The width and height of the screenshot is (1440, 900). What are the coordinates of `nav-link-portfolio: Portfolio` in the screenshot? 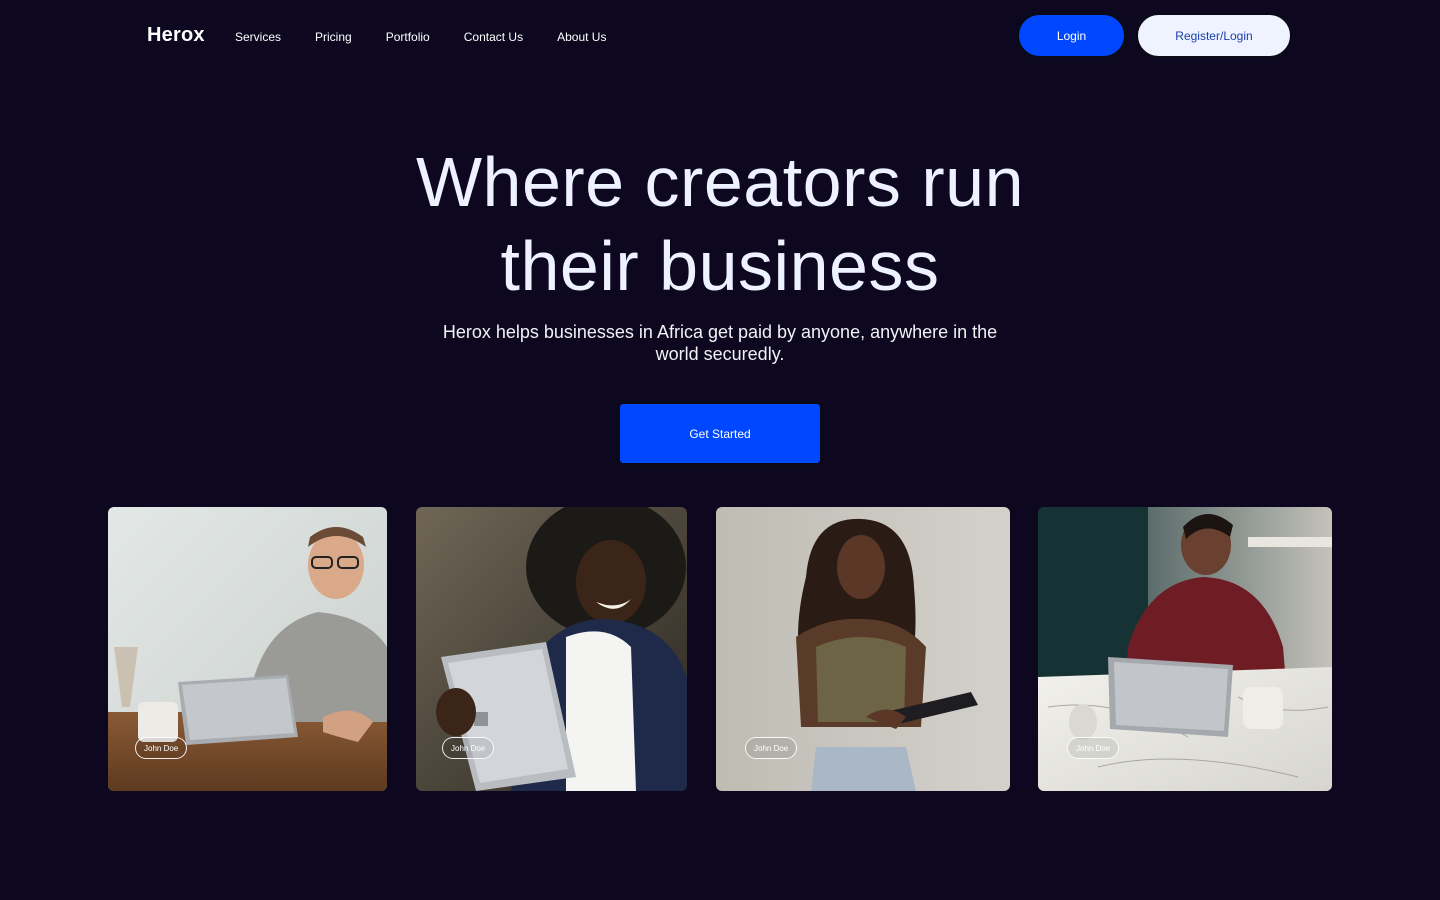 It's located at (408, 37).